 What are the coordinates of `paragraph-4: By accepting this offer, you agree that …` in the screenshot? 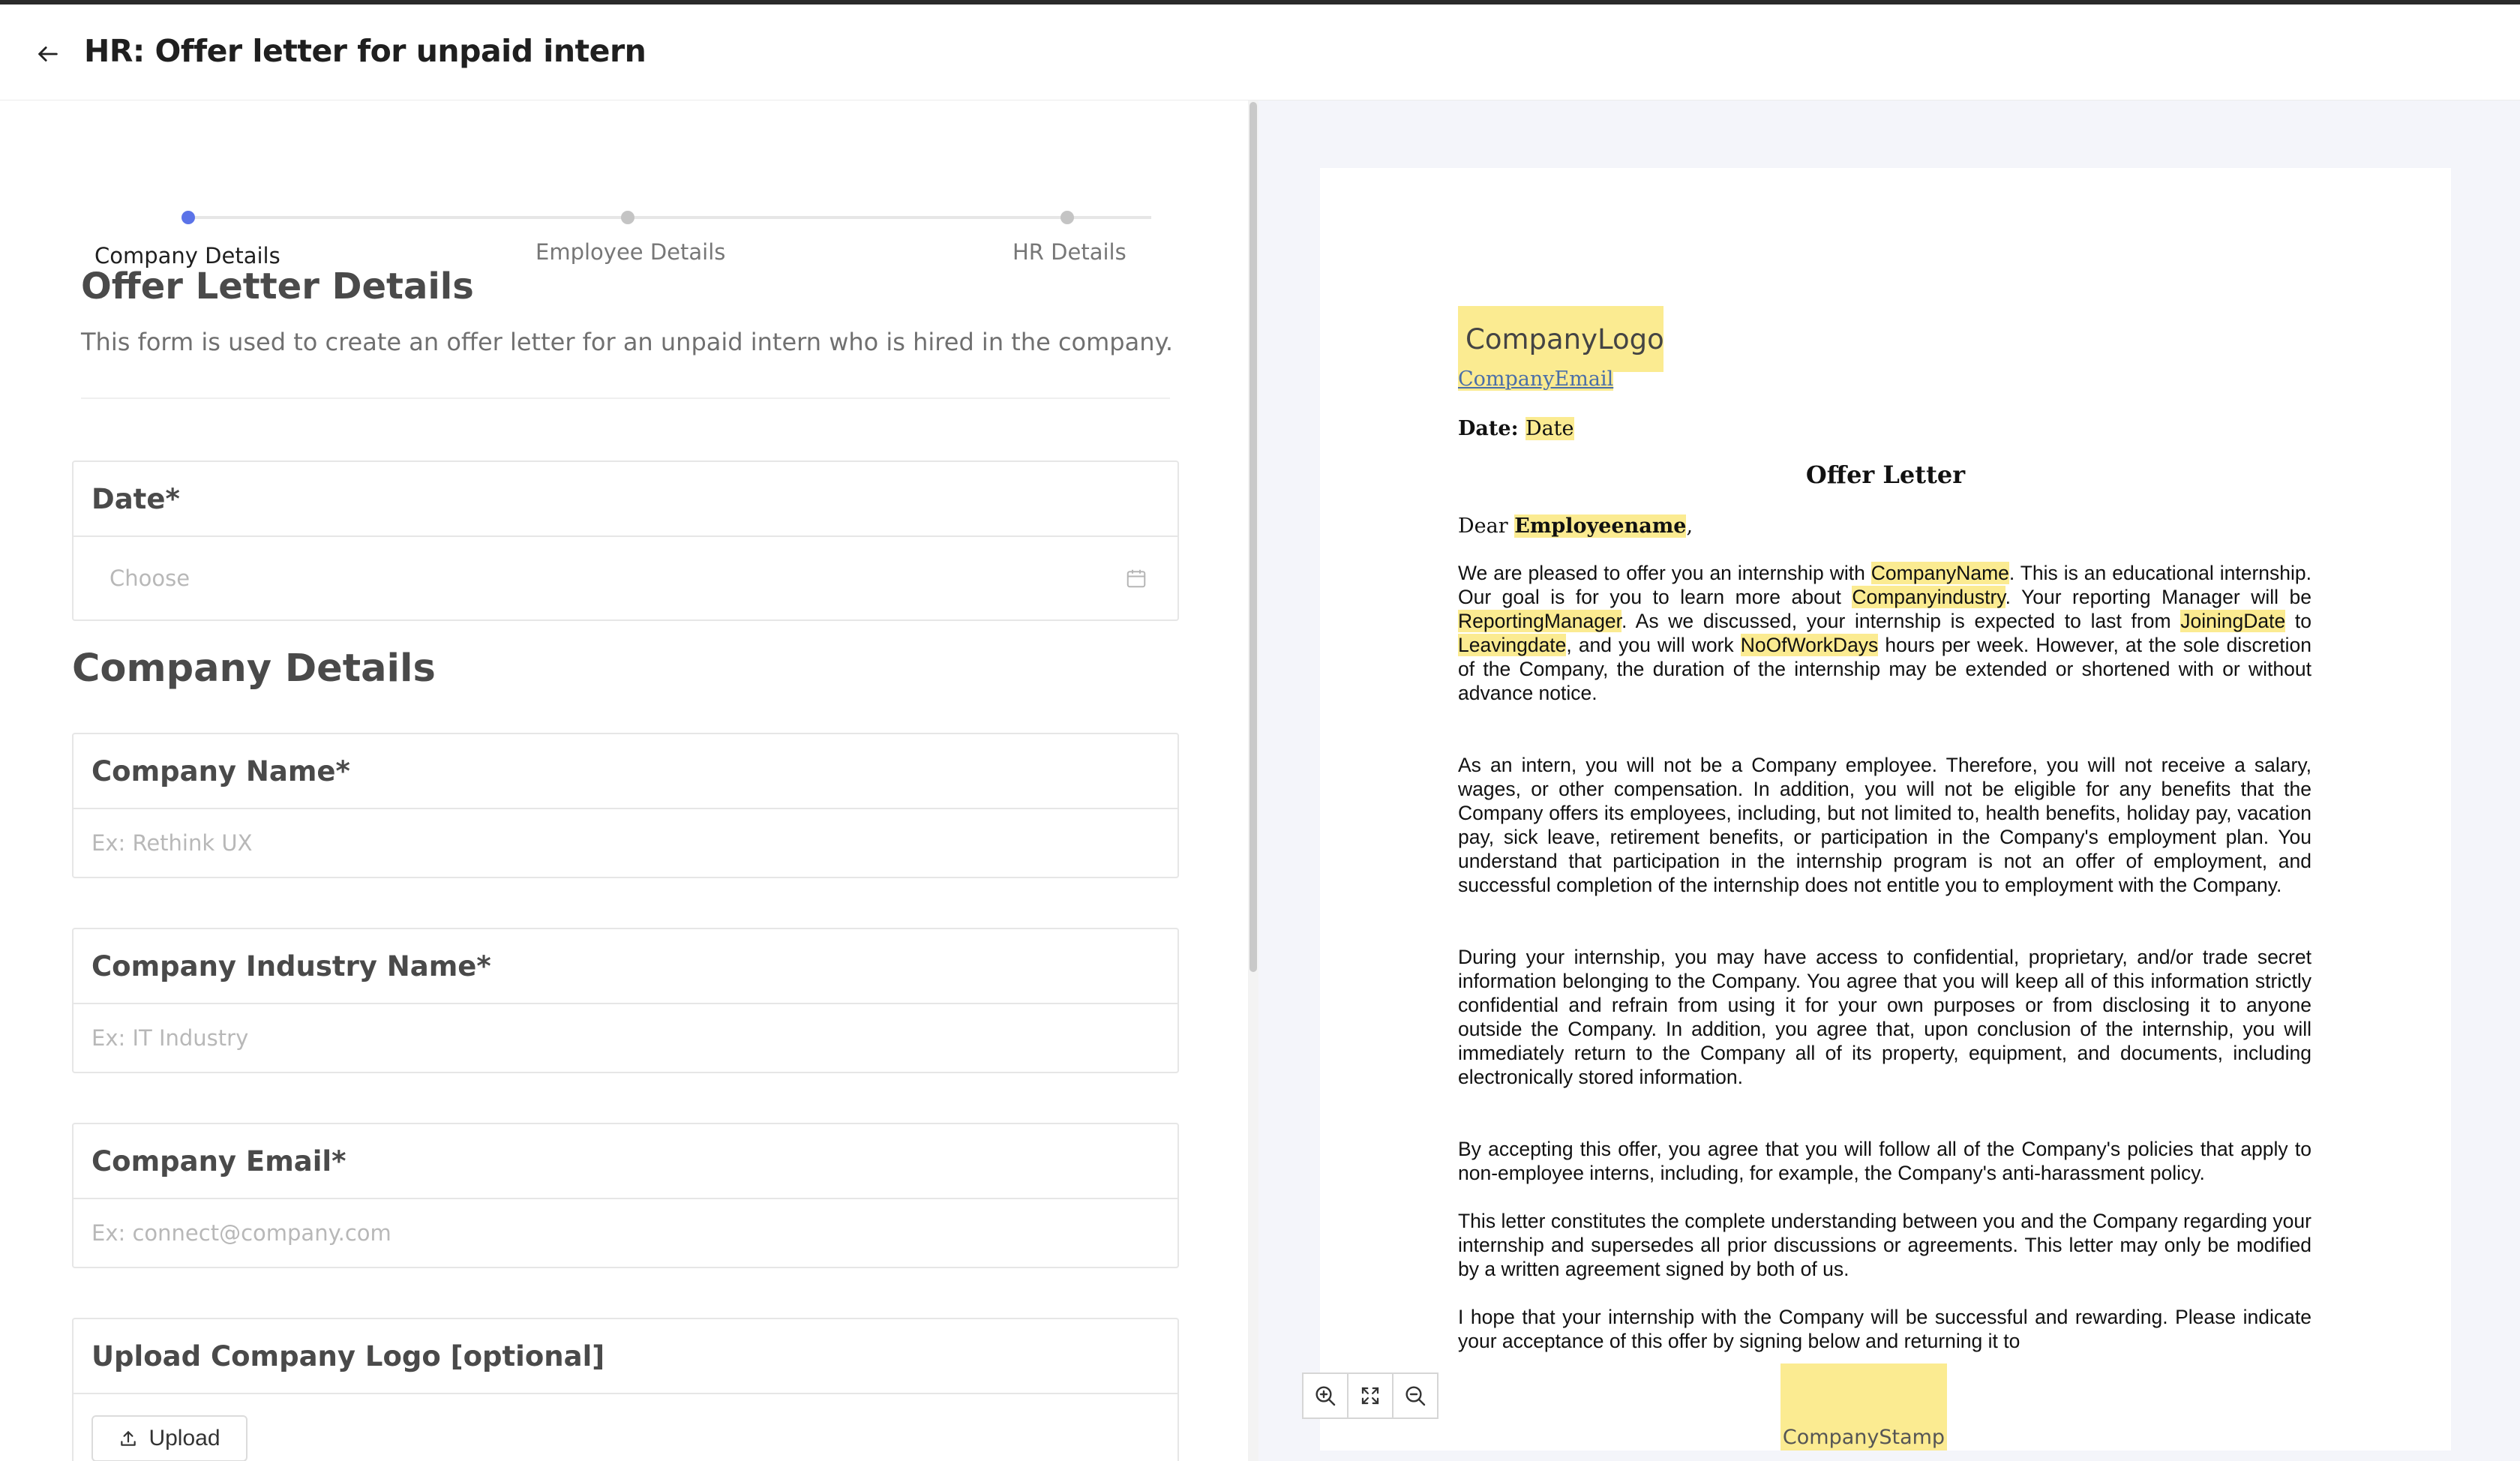 It's located at (1885, 1161).